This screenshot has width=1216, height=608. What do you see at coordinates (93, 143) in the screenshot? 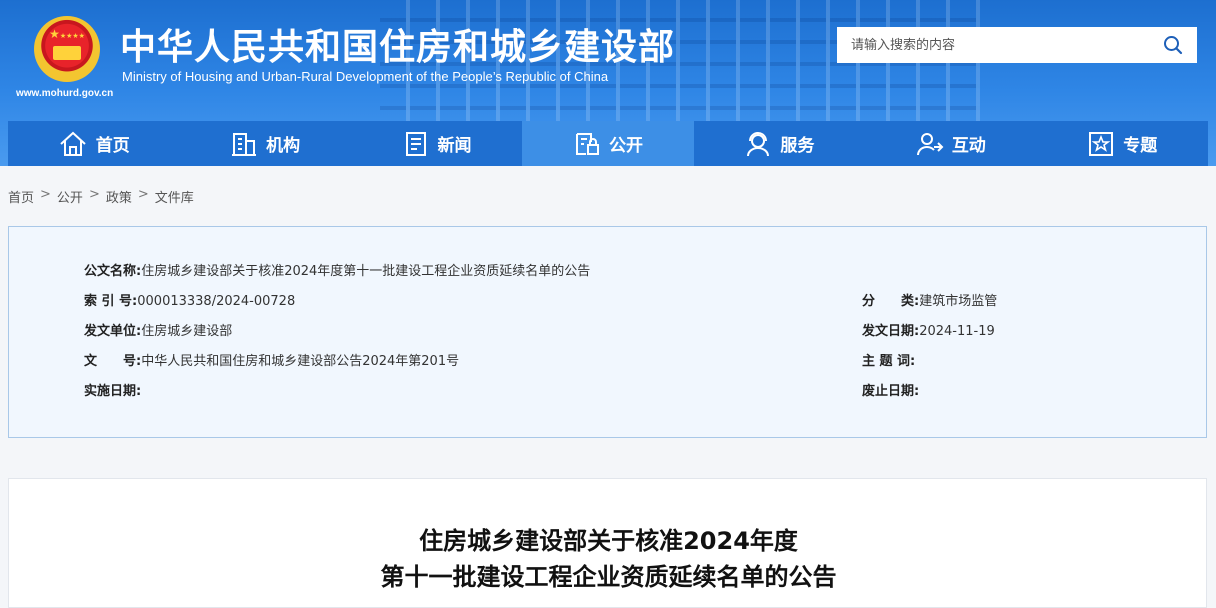
I see `nav-item-home: 首页` at bounding box center [93, 143].